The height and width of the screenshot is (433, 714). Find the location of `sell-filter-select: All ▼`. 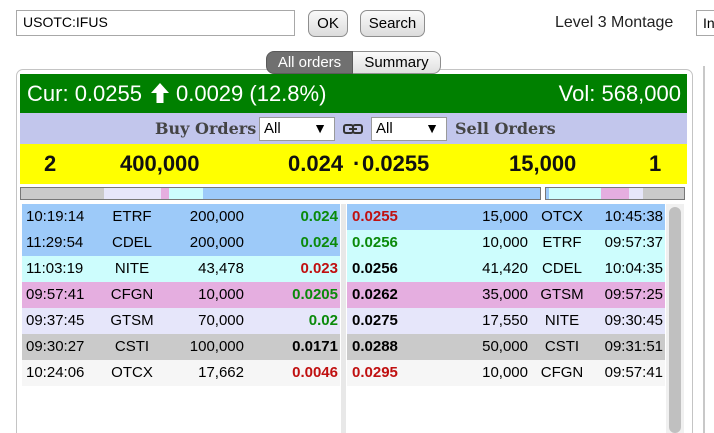

sell-filter-select: All ▼ is located at coordinates (409, 129).